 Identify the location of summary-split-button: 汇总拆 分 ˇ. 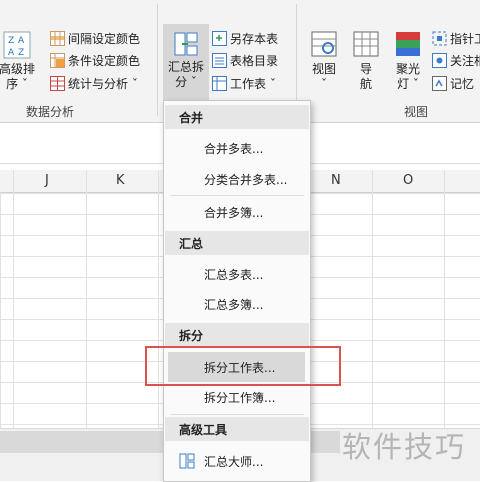
(186, 62).